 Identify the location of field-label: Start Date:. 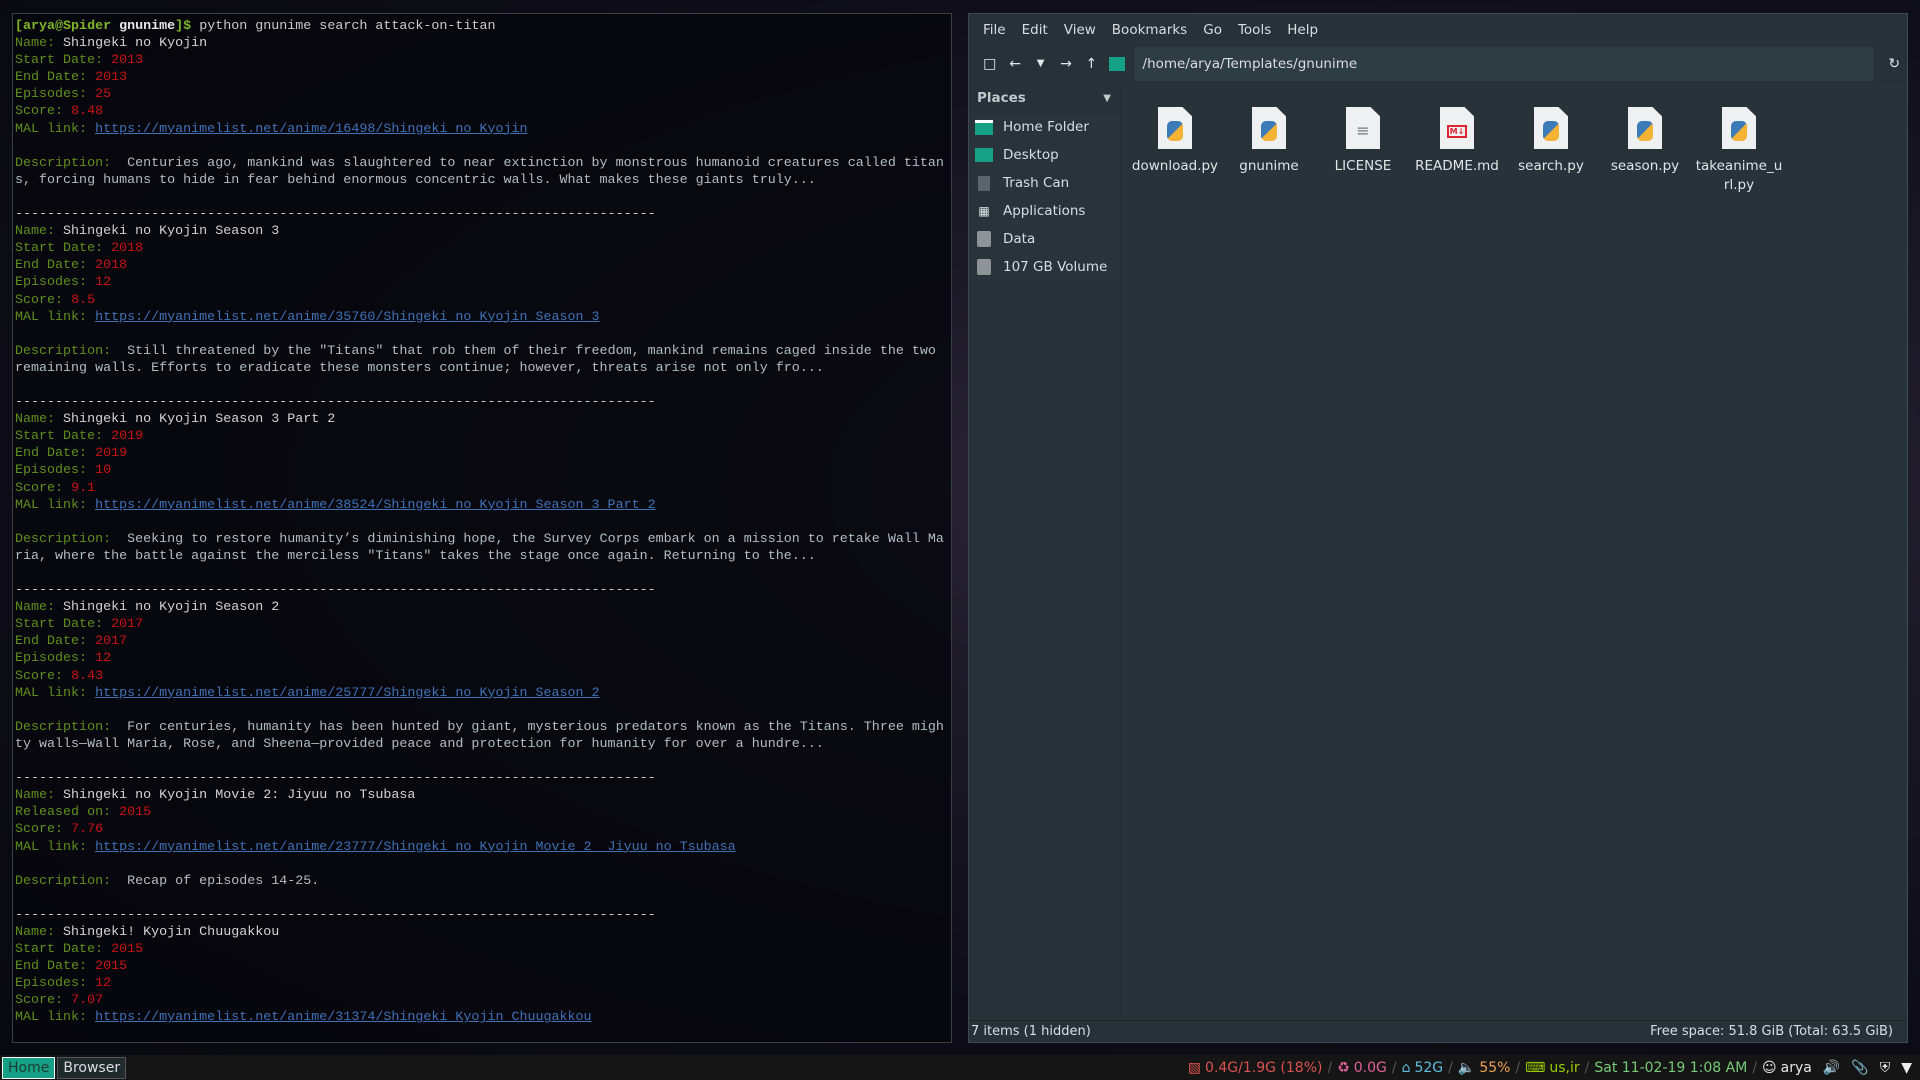
(63, 625).